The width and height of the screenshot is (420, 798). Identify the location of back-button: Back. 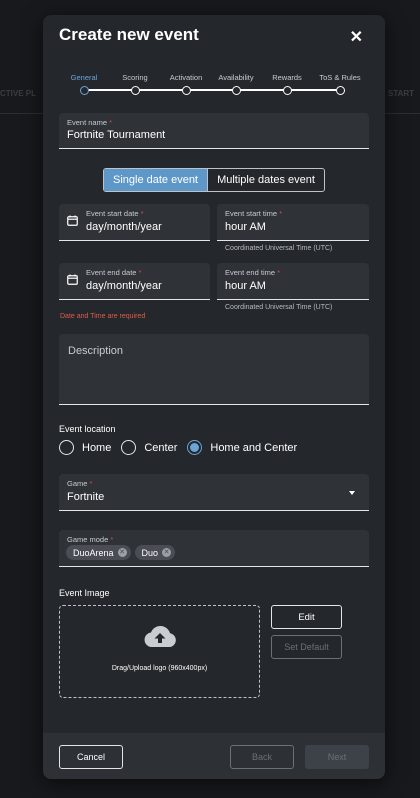
(262, 757).